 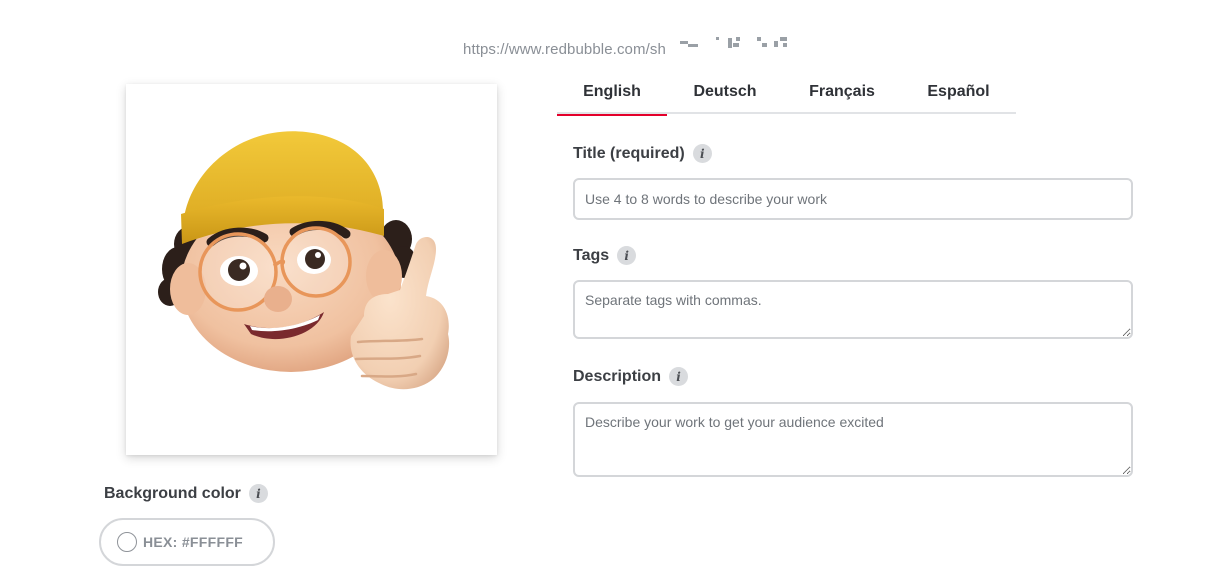 I want to click on language-tabs: English Deutsch Français Español, so click(x=786, y=97).